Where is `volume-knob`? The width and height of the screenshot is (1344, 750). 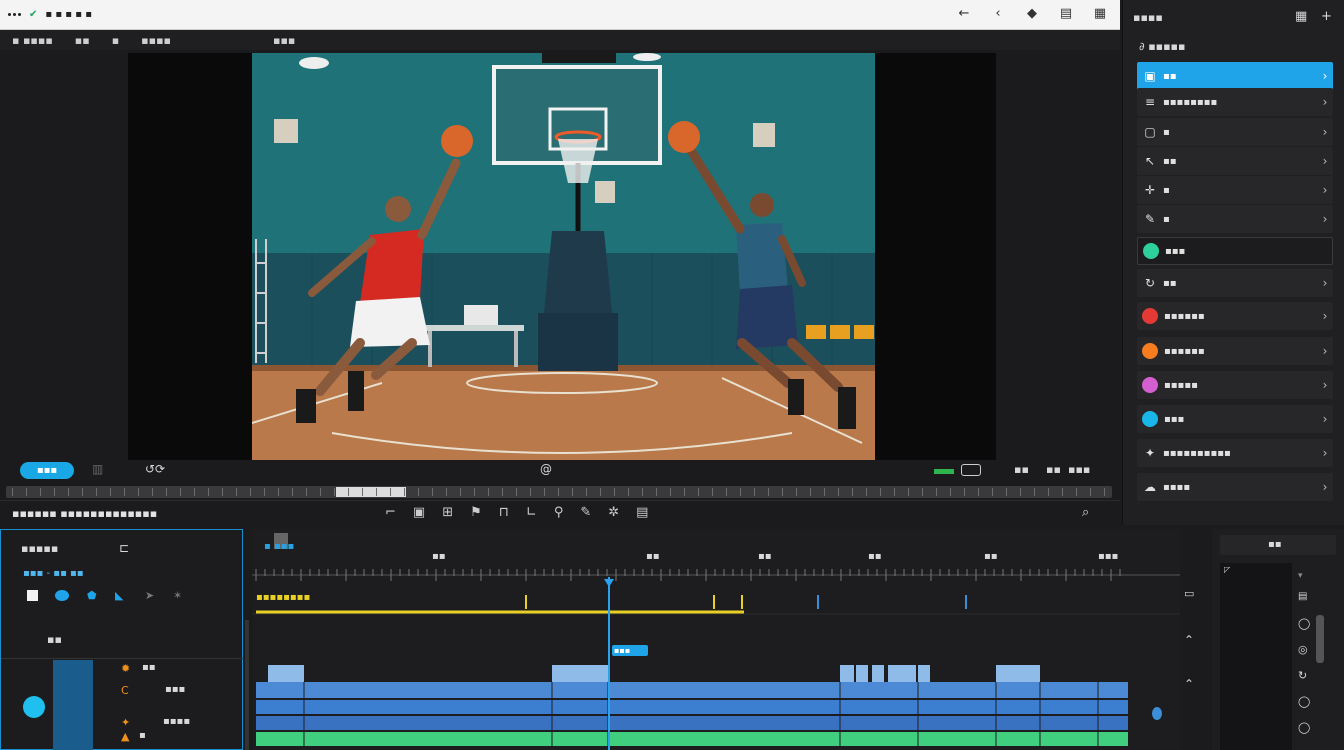 volume-knob is located at coordinates (1157, 713).